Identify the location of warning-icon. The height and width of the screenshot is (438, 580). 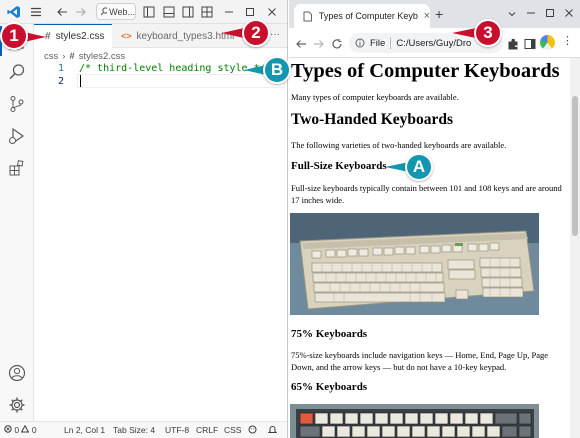
(25, 428).